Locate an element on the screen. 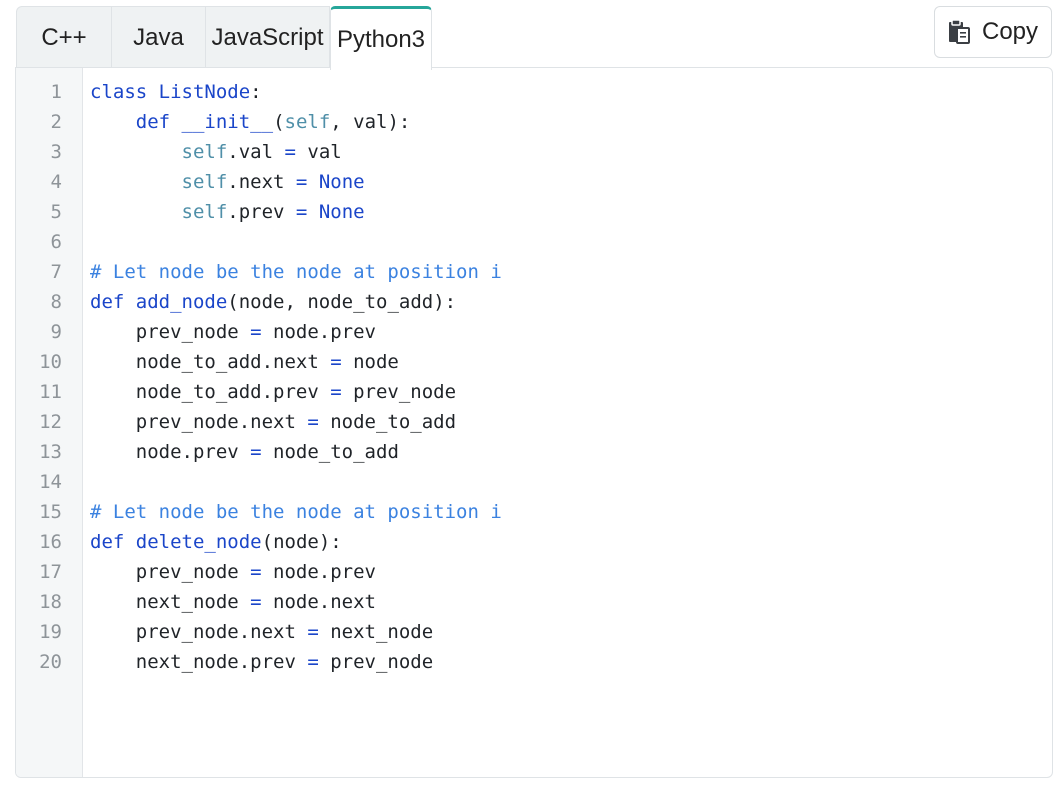  line-number: 10 is located at coordinates (50, 362).